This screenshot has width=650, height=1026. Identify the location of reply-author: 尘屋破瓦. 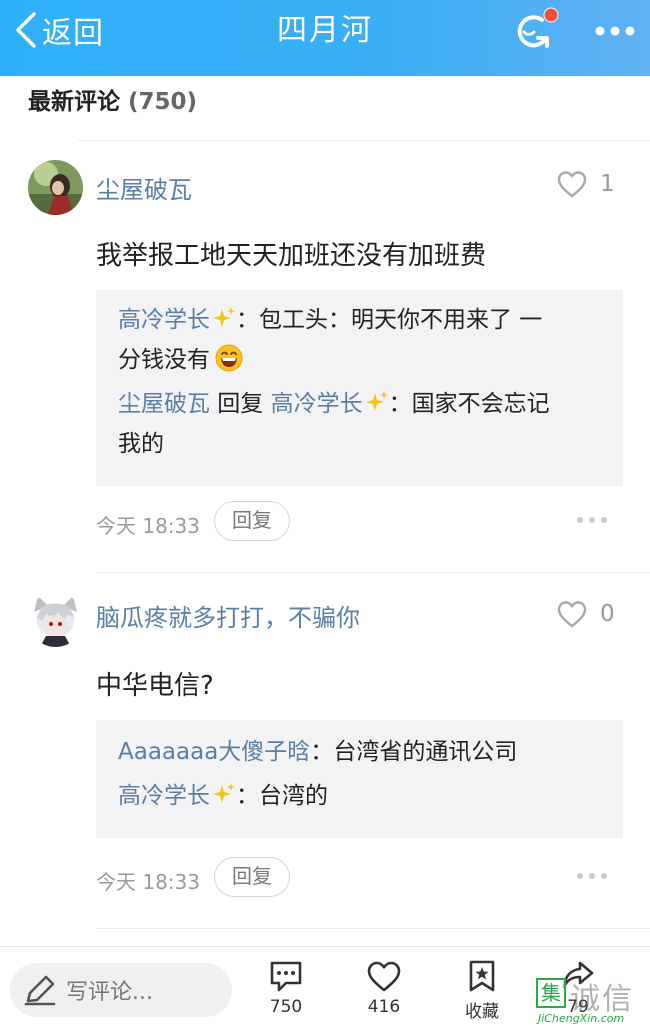
(164, 404).